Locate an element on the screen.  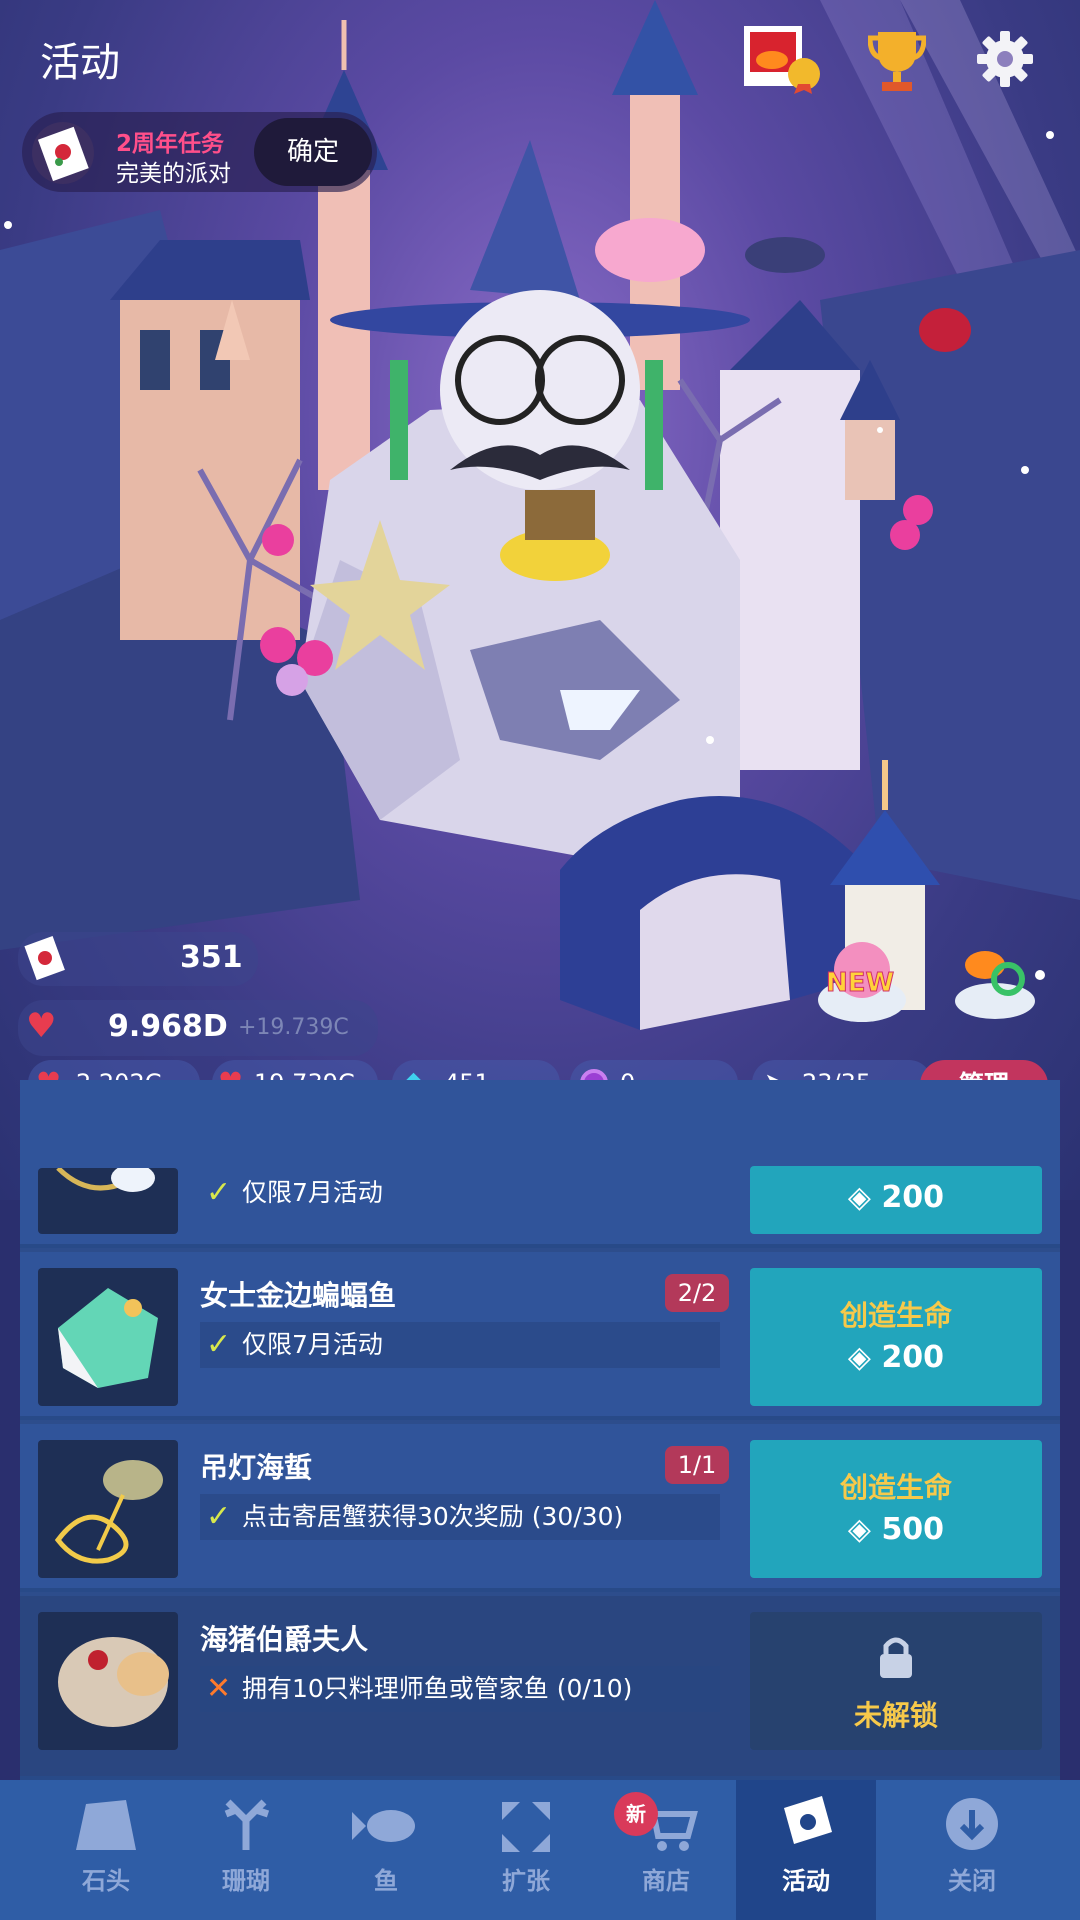
stone-icon is located at coordinates (106, 1825).